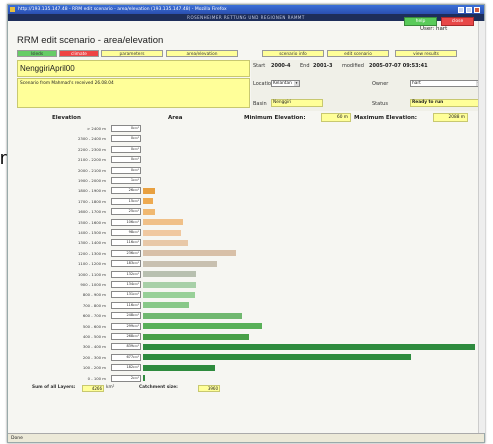 This screenshot has height=444, width=493. What do you see at coordinates (358, 53) in the screenshot?
I see `tab-edit-scenario: edit scenario` at bounding box center [358, 53].